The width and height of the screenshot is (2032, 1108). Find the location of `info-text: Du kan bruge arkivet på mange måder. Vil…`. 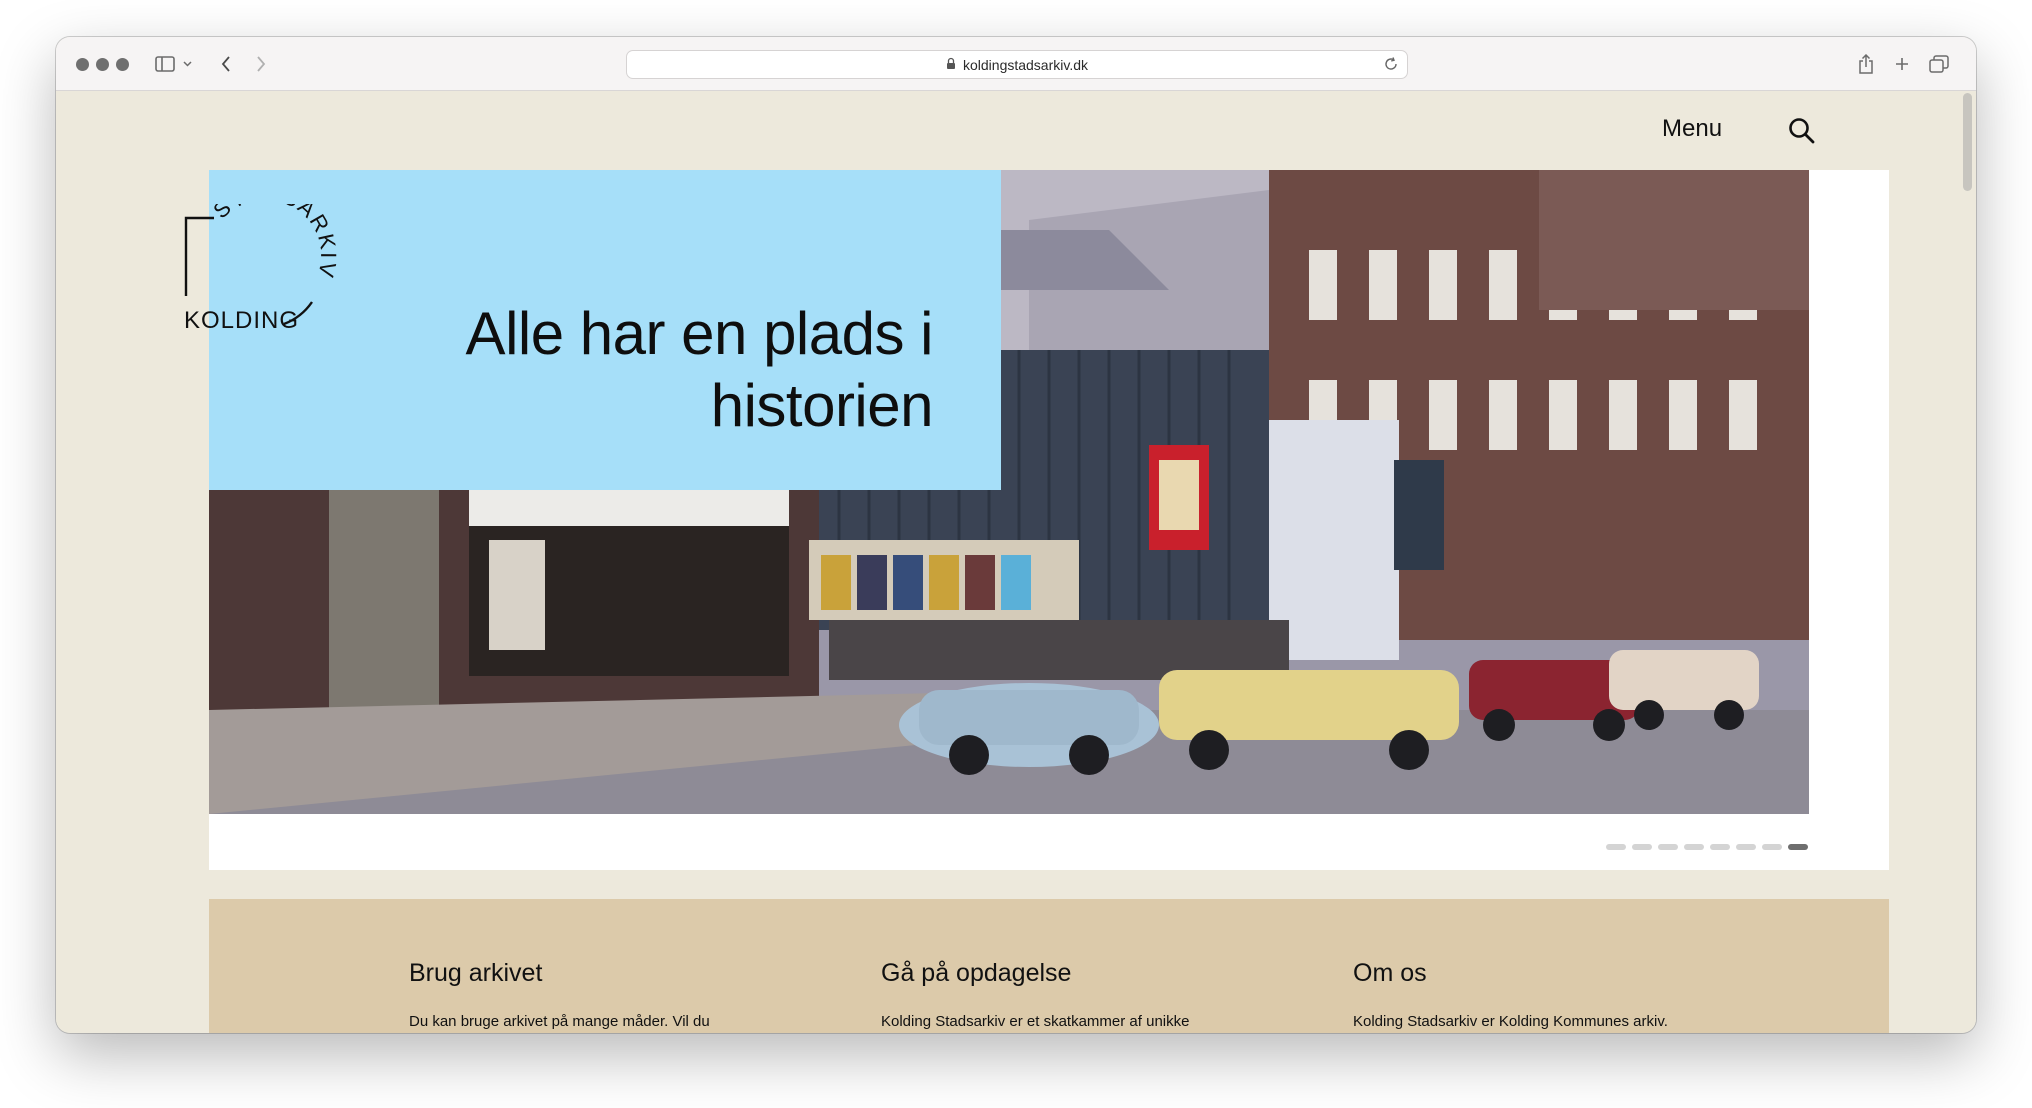

info-text: Du kan bruge arkivet på mange måder. Vil… is located at coordinates (559, 1021).